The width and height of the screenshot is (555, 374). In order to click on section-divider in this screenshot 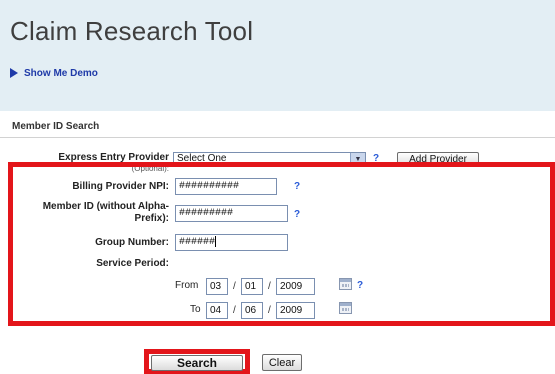, I will do `click(277, 137)`.